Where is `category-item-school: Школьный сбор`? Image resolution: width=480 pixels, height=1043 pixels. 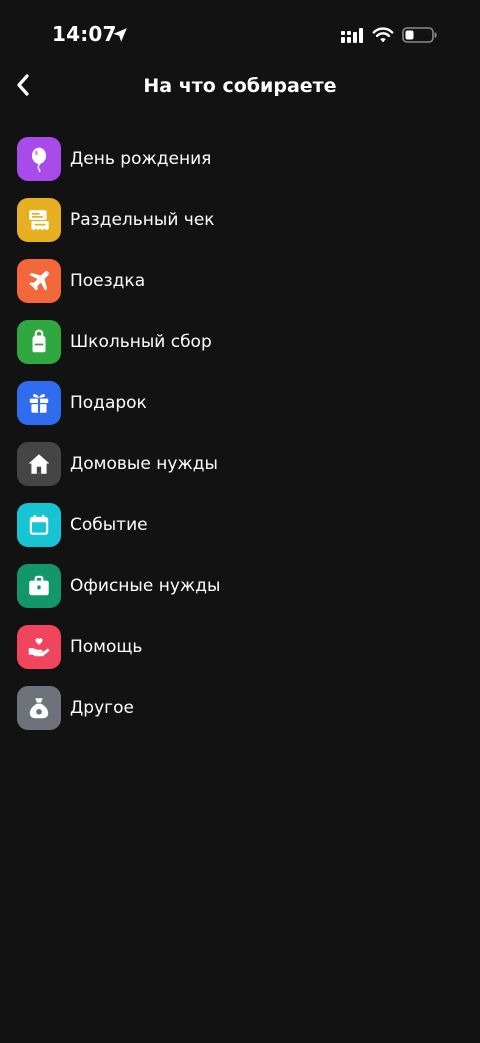 category-item-school: Школьный сбор is located at coordinates (240, 341).